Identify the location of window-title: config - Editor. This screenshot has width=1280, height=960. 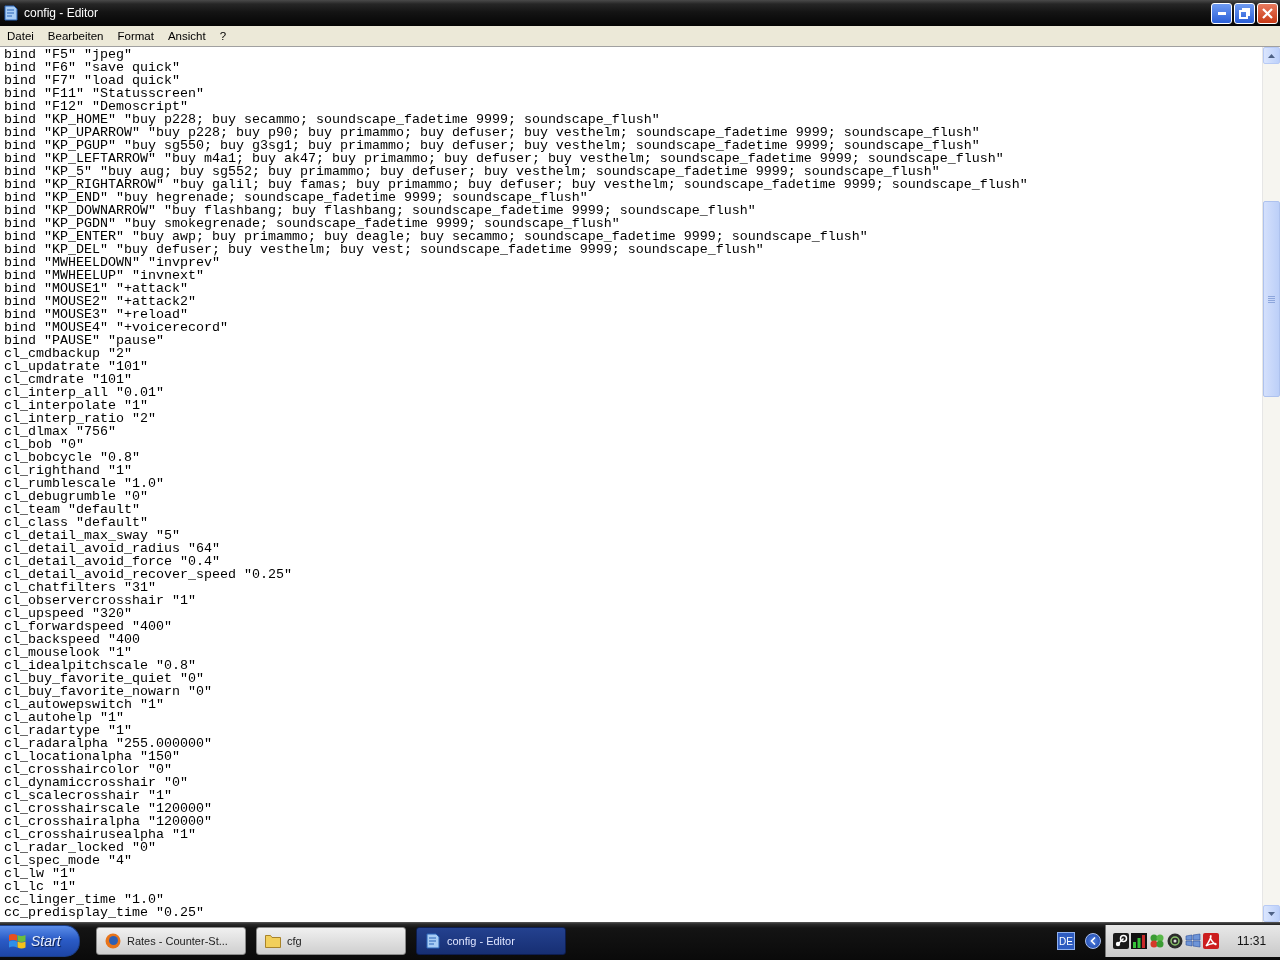
(61, 13).